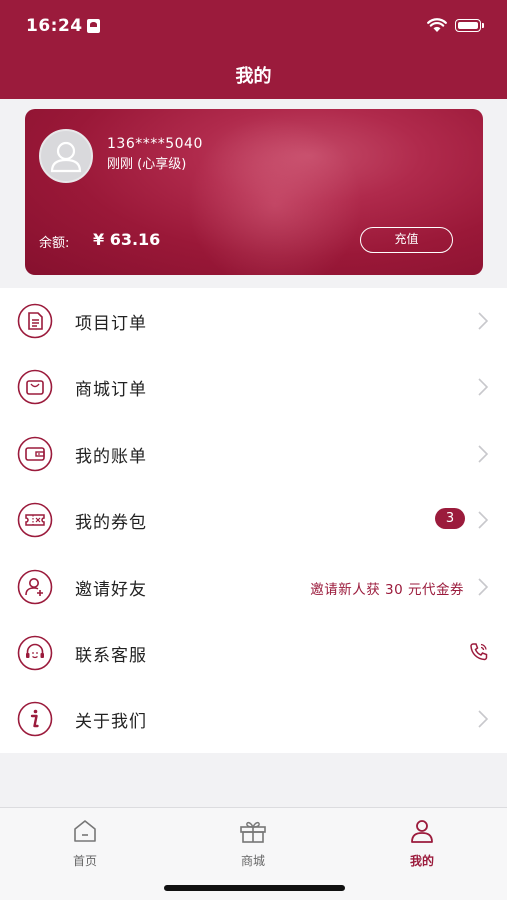 Image resolution: width=507 pixels, height=900 pixels. Describe the element at coordinates (127, 239) in the screenshot. I see `balance-value: ¥ 63.16` at that location.